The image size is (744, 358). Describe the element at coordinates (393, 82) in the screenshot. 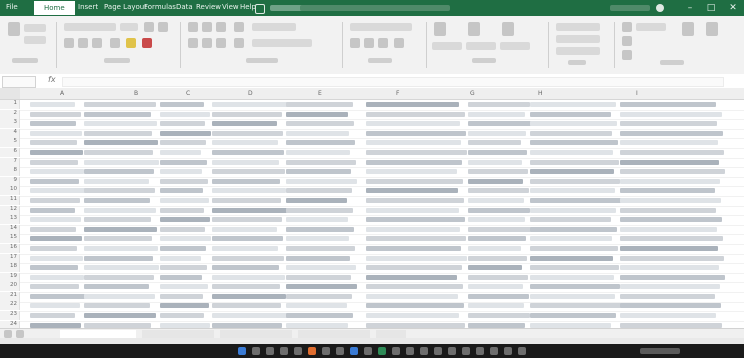

I see `formula-input` at that location.